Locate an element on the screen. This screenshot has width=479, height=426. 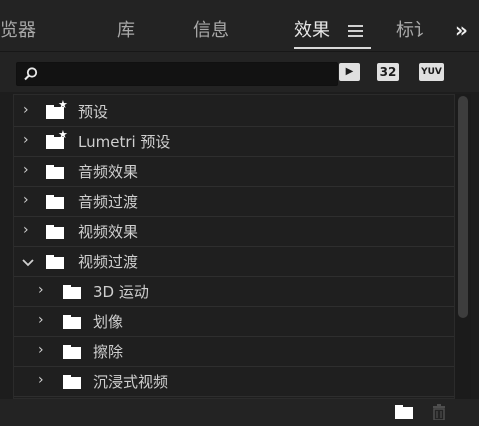
trash-icon is located at coordinates (439, 412).